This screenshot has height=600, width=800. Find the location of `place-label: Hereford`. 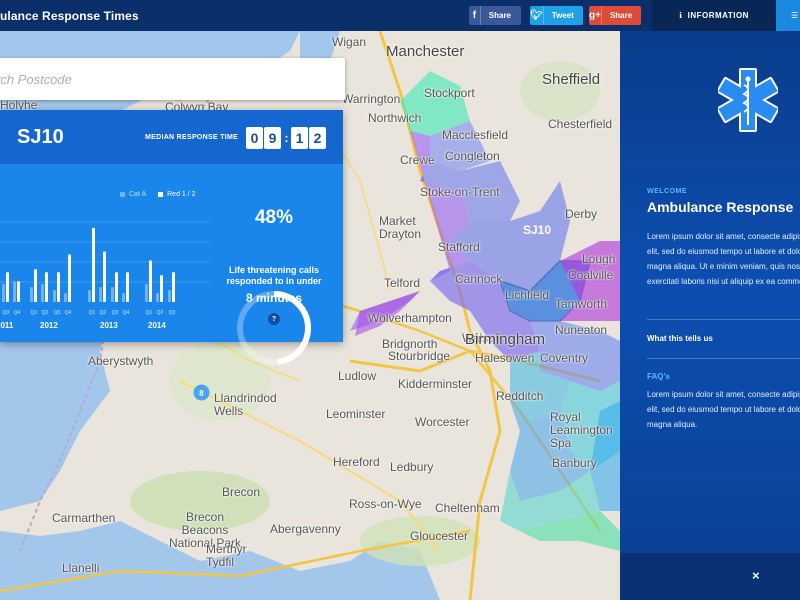

place-label: Hereford is located at coordinates (356, 462).